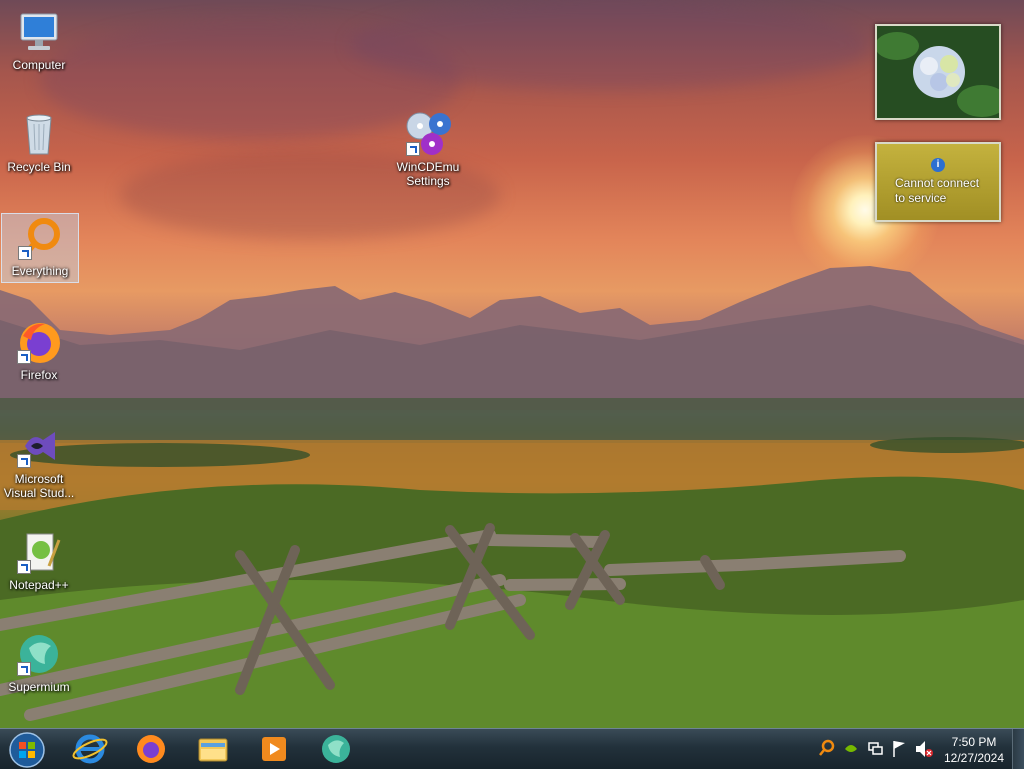 The height and width of the screenshot is (774, 1024). What do you see at coordinates (39, 167) in the screenshot?
I see `desktop-icon-label: Recycle Bin` at bounding box center [39, 167].